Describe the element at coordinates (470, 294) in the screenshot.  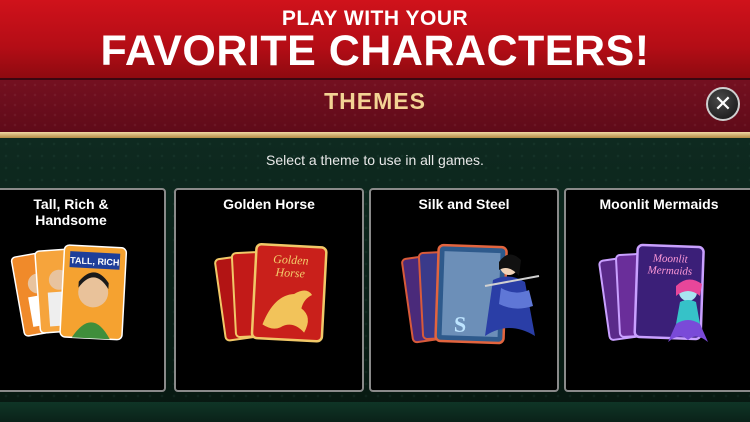
I see `theme-cards-silk-and-steel: S` at that location.